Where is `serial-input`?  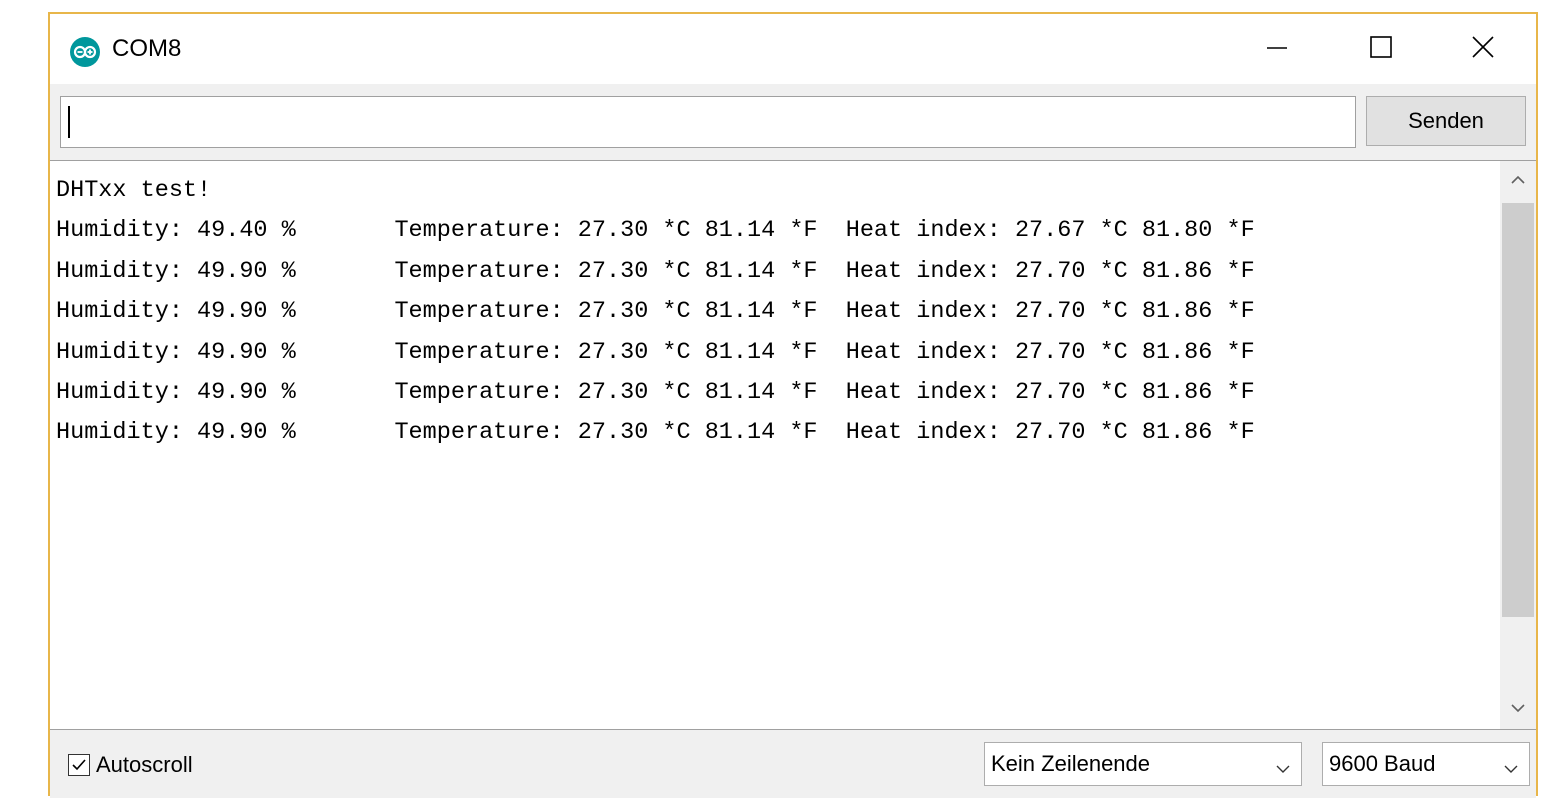
serial-input is located at coordinates (708, 122).